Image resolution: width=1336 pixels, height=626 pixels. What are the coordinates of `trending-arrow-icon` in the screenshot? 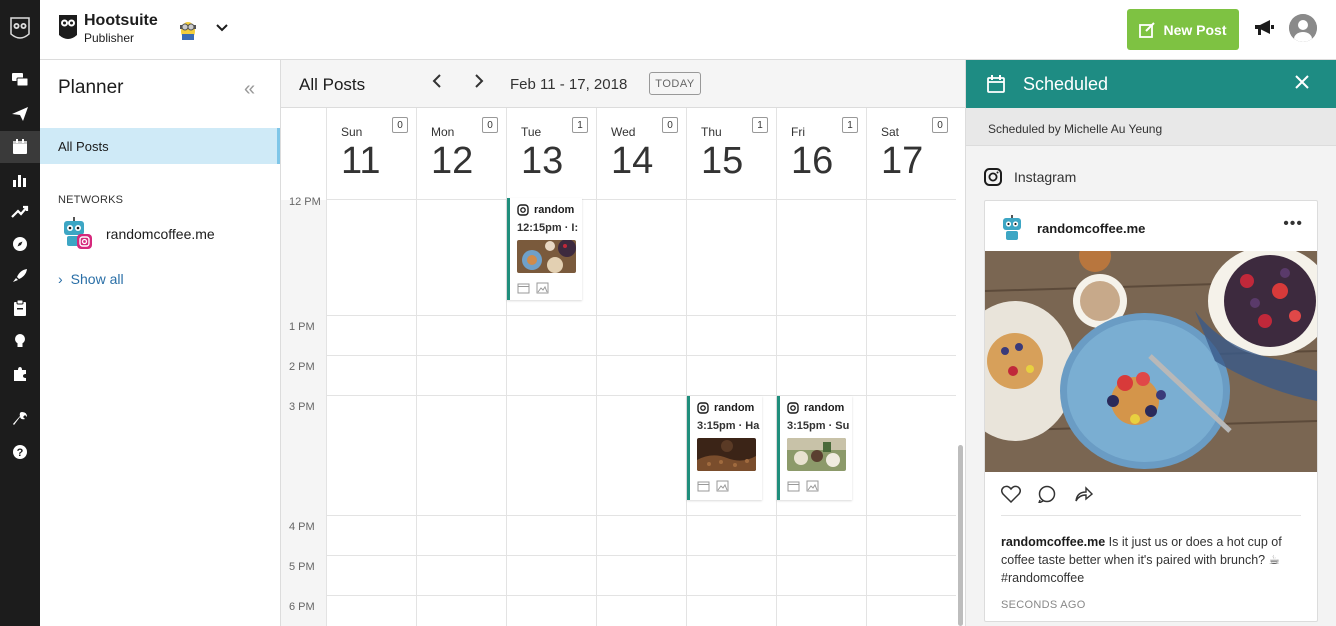 It's located at (20, 212).